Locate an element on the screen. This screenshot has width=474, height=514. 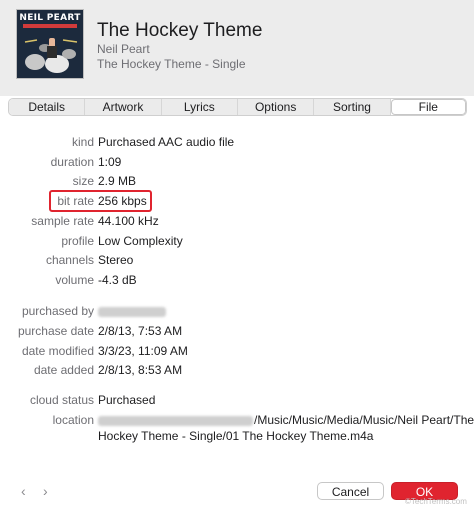
field-size: size 2.9 MB is located at coordinates (237, 182).